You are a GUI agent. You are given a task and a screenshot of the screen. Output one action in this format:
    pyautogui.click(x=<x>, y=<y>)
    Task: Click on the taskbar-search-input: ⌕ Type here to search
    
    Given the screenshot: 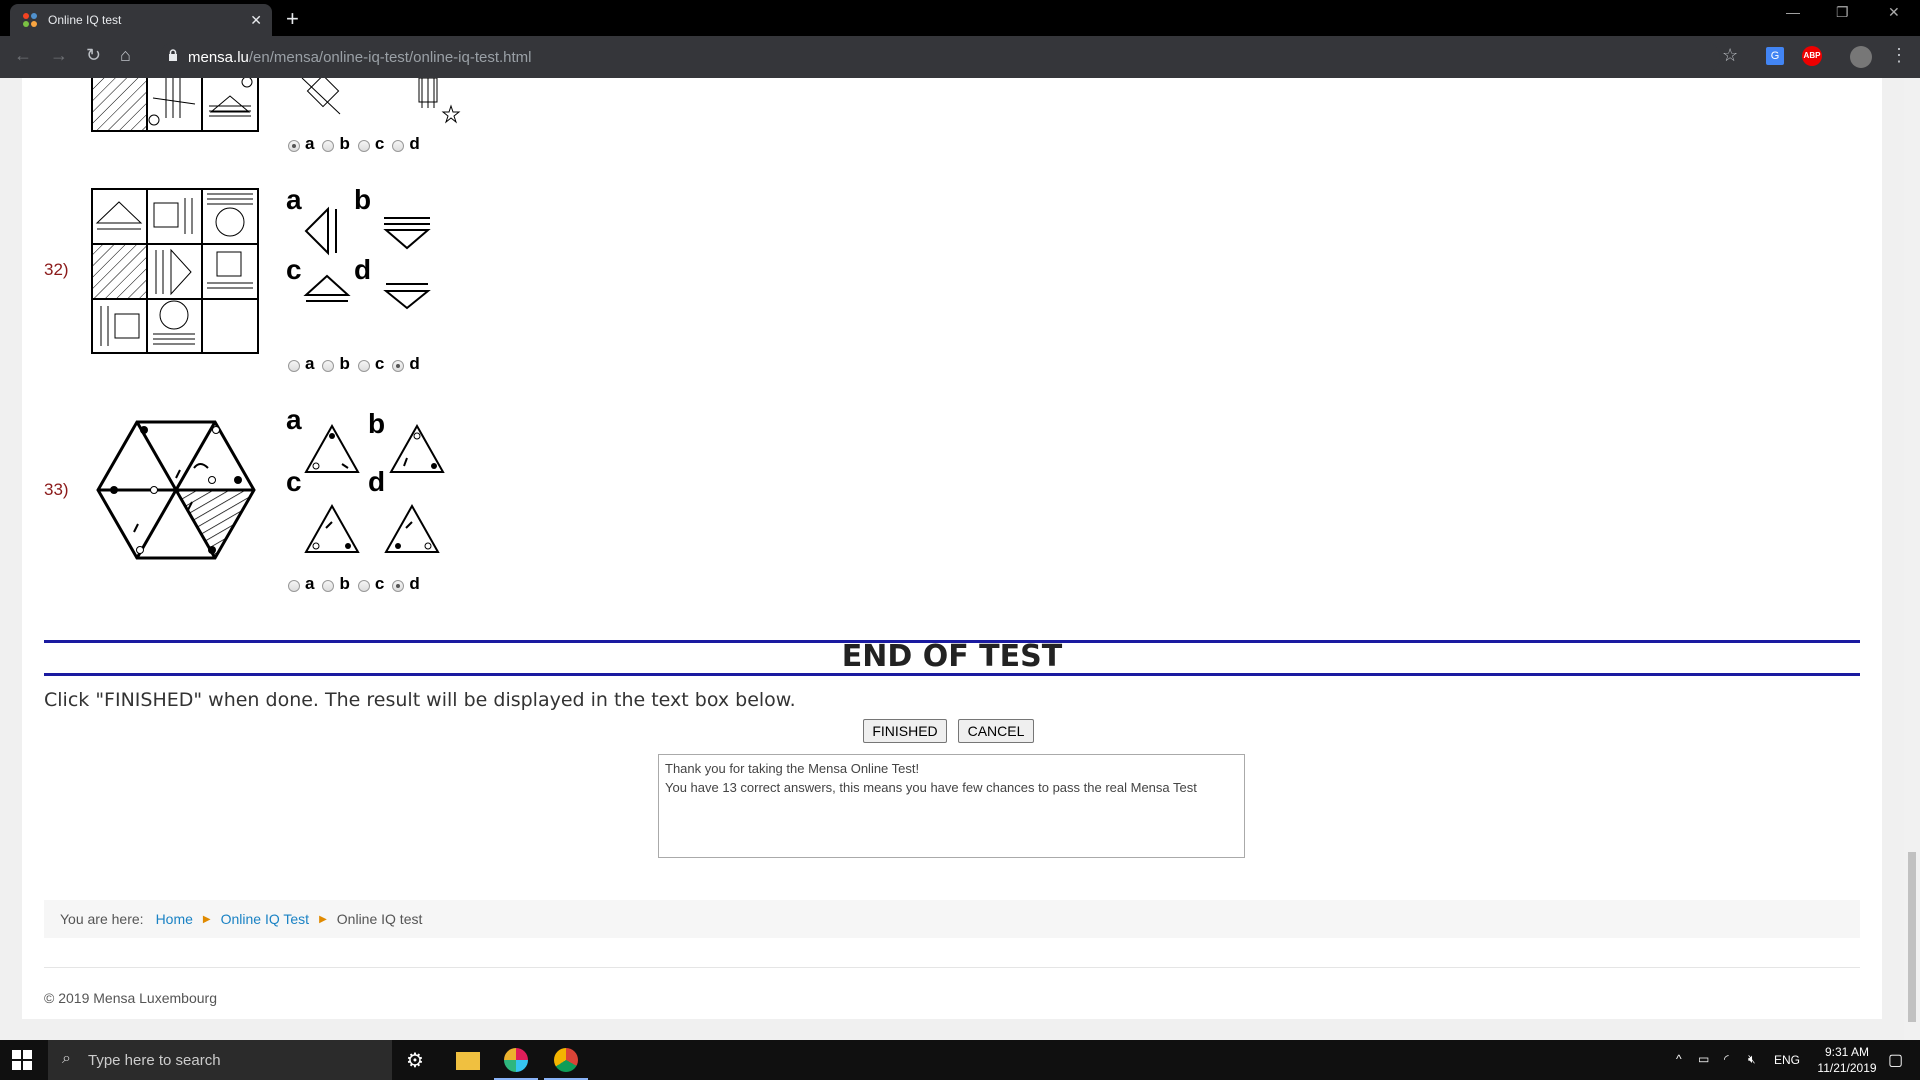 What is the action you would take?
    pyautogui.click(x=220, y=1060)
    